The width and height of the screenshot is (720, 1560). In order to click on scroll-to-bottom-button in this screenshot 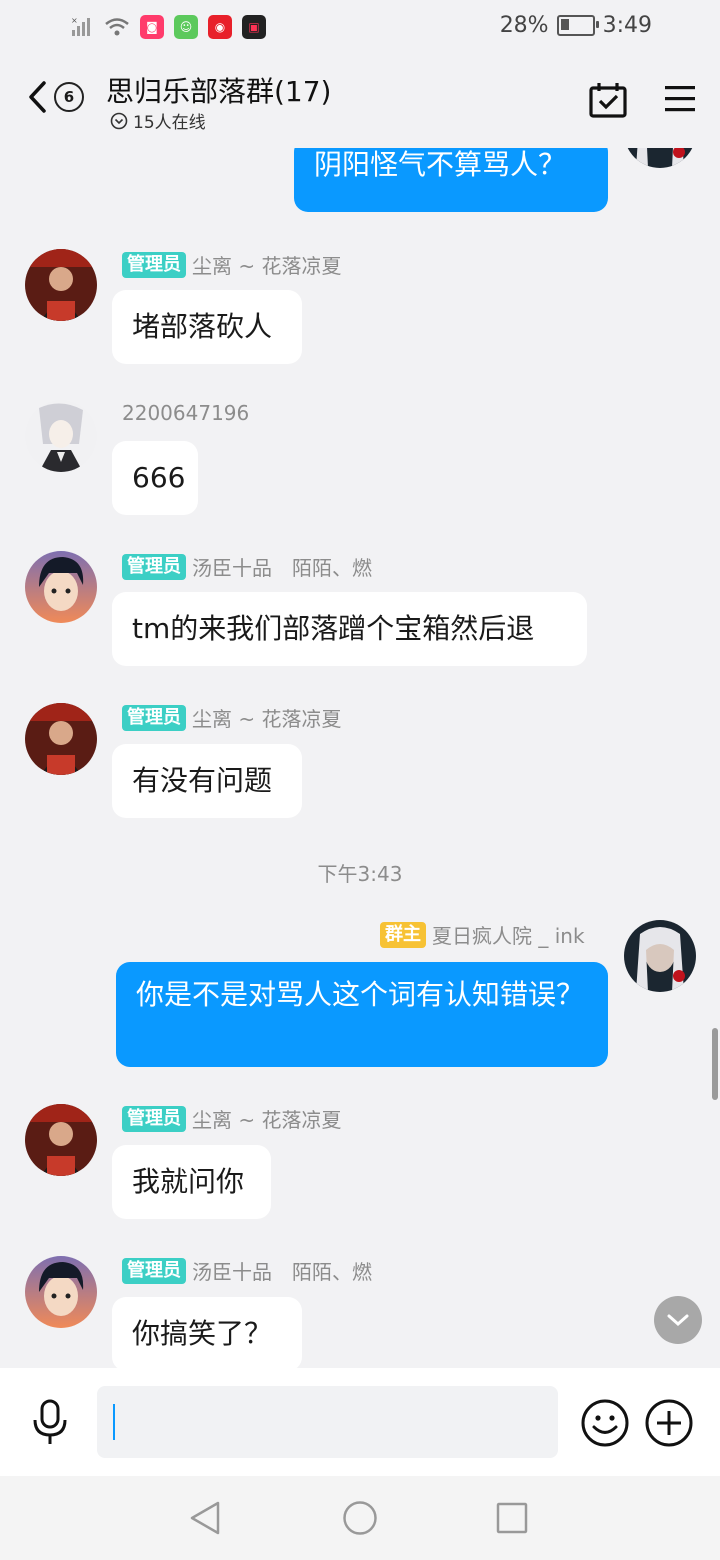, I will do `click(678, 1320)`.